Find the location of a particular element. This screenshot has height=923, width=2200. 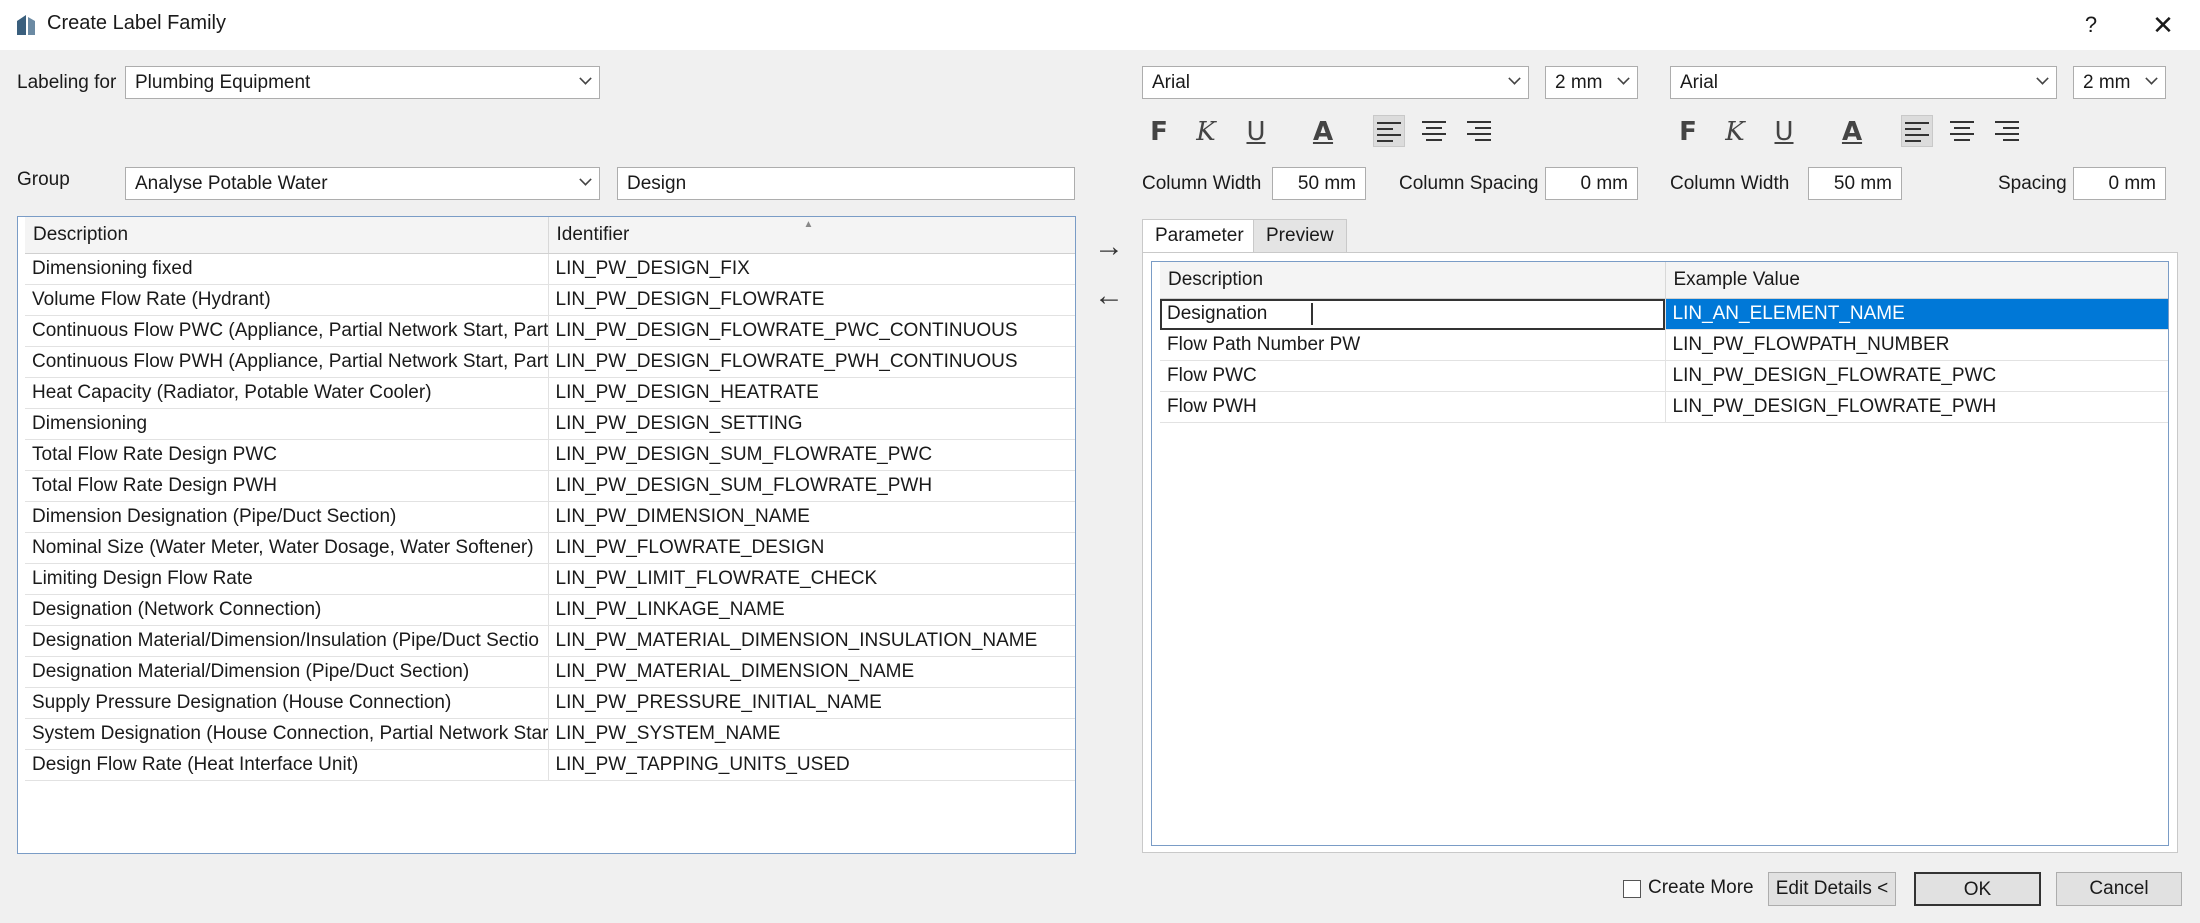

group-filter-input: Design is located at coordinates (846, 183).